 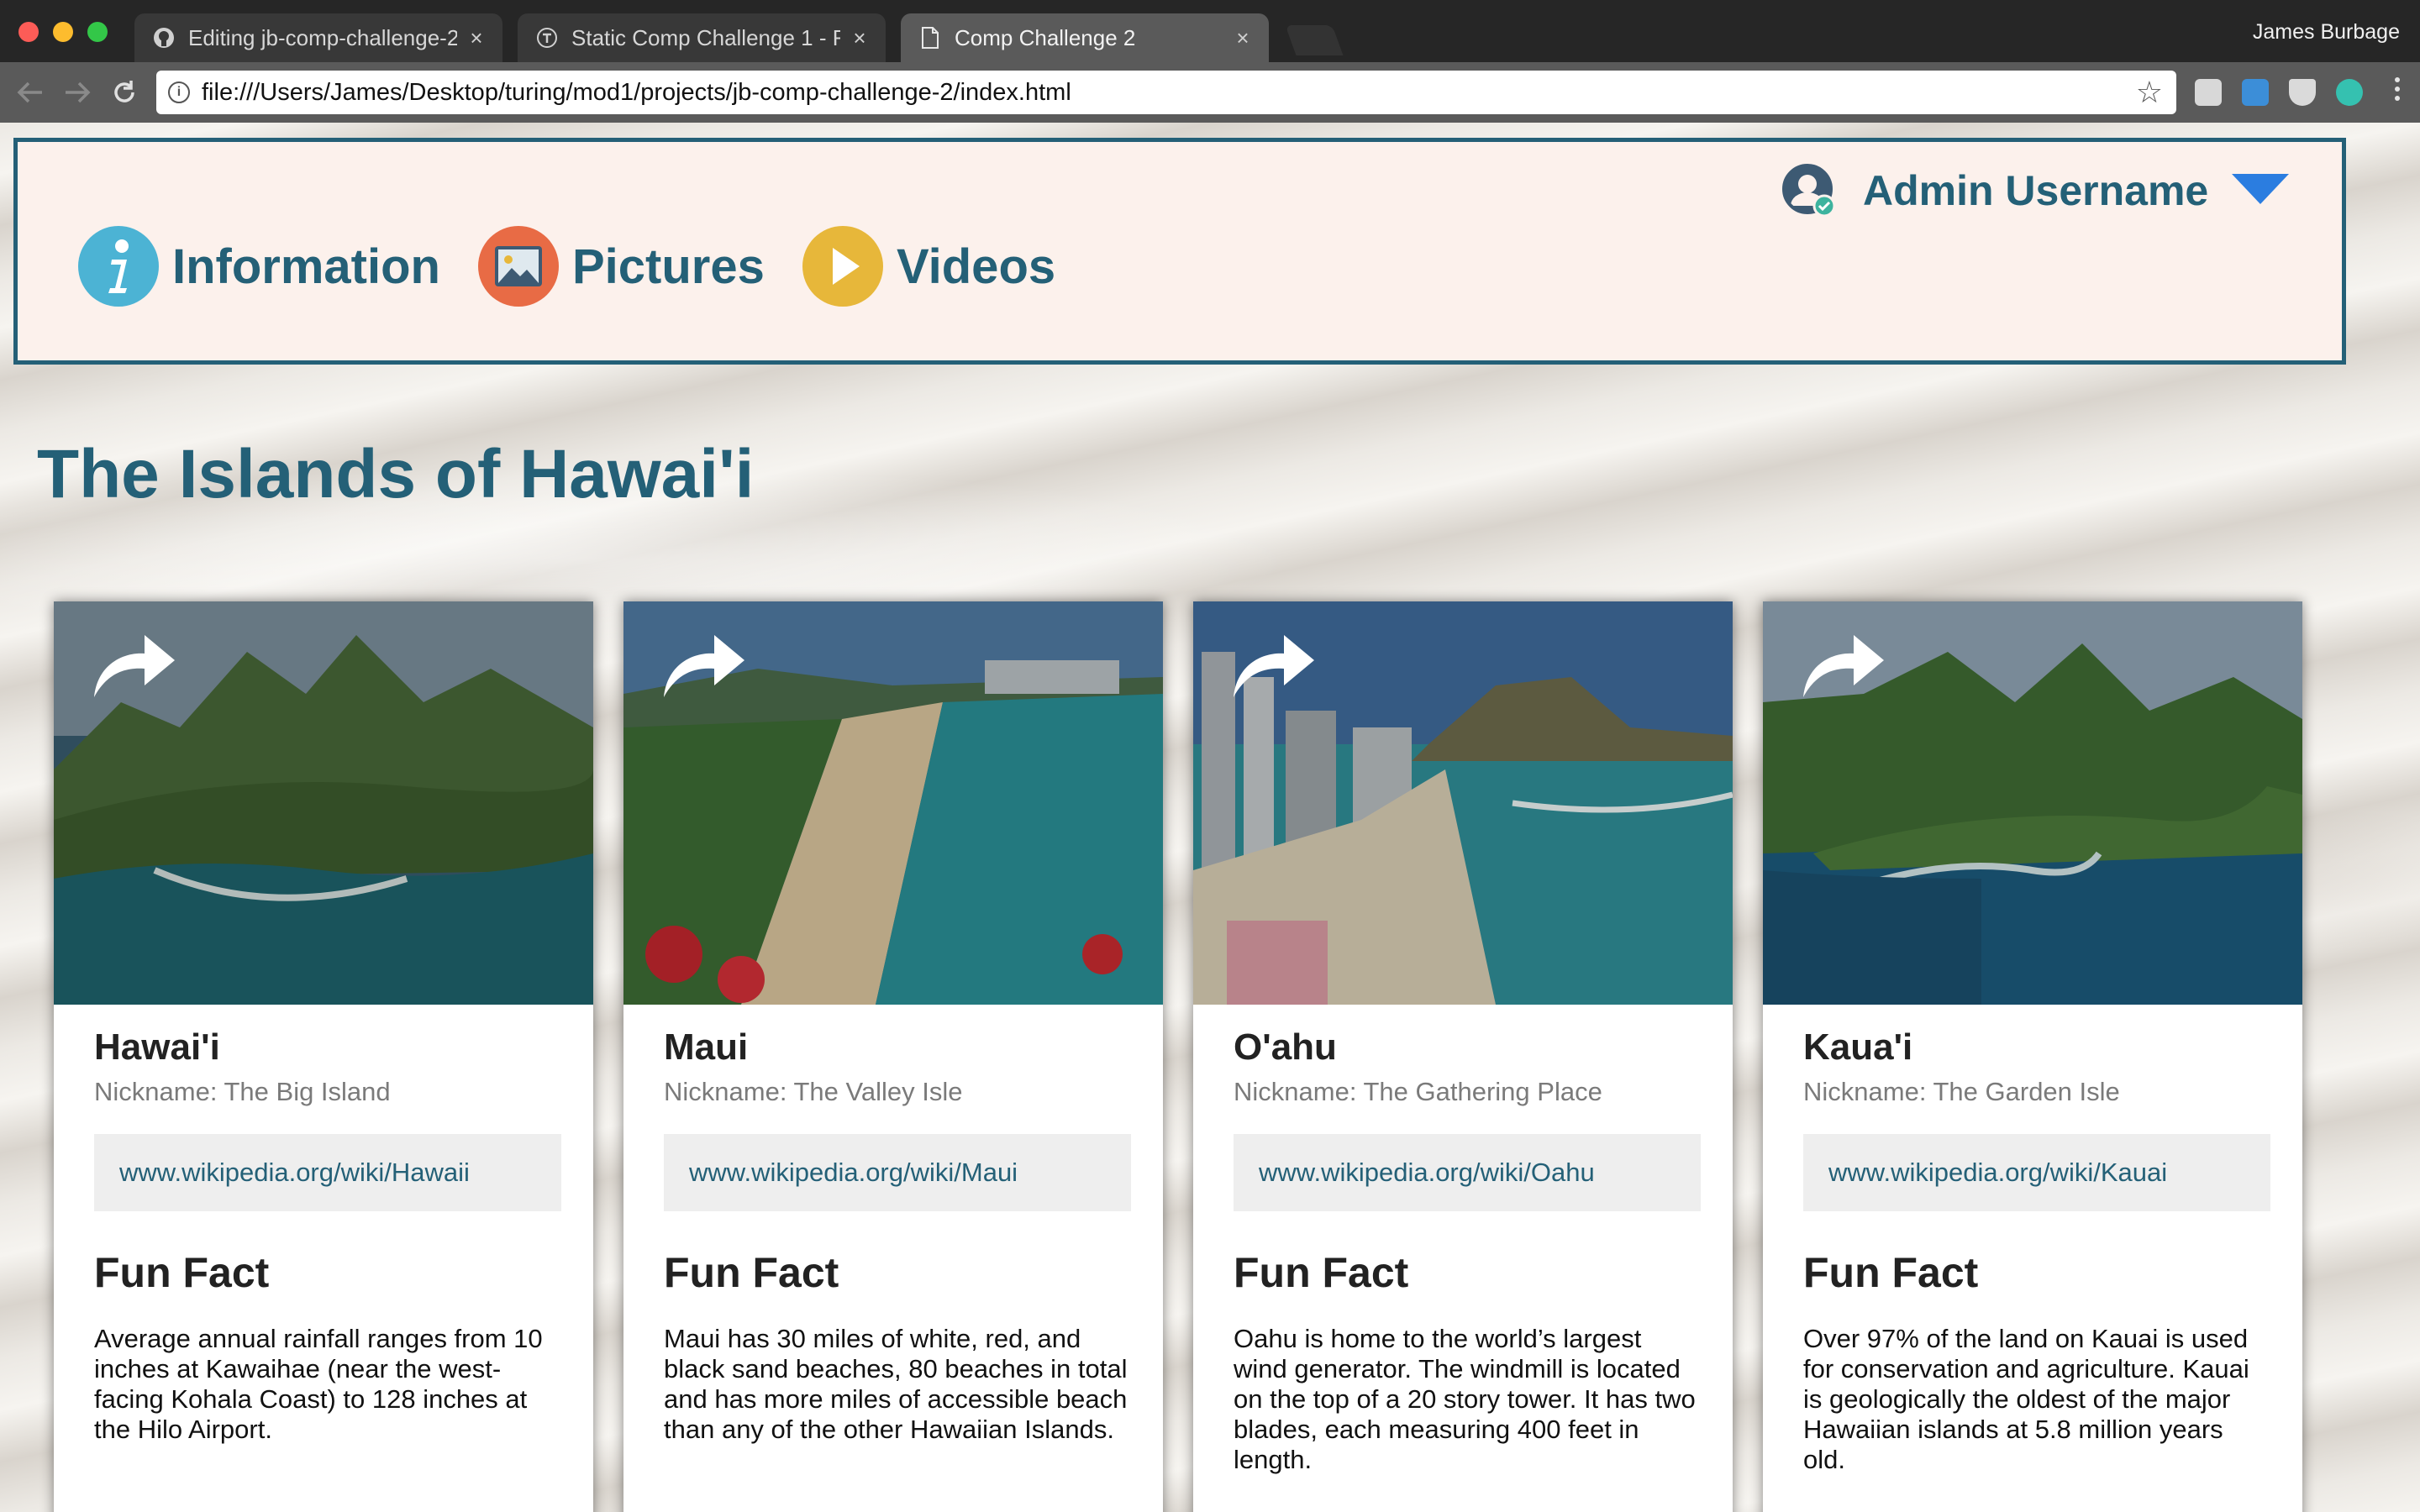 I want to click on nav-pictures: Pictures, so click(x=621, y=266).